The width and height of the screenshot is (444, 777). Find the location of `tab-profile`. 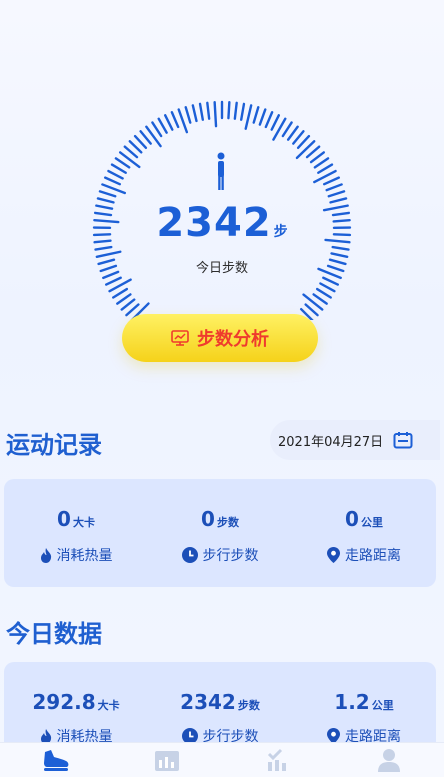

tab-profile is located at coordinates (388, 760).